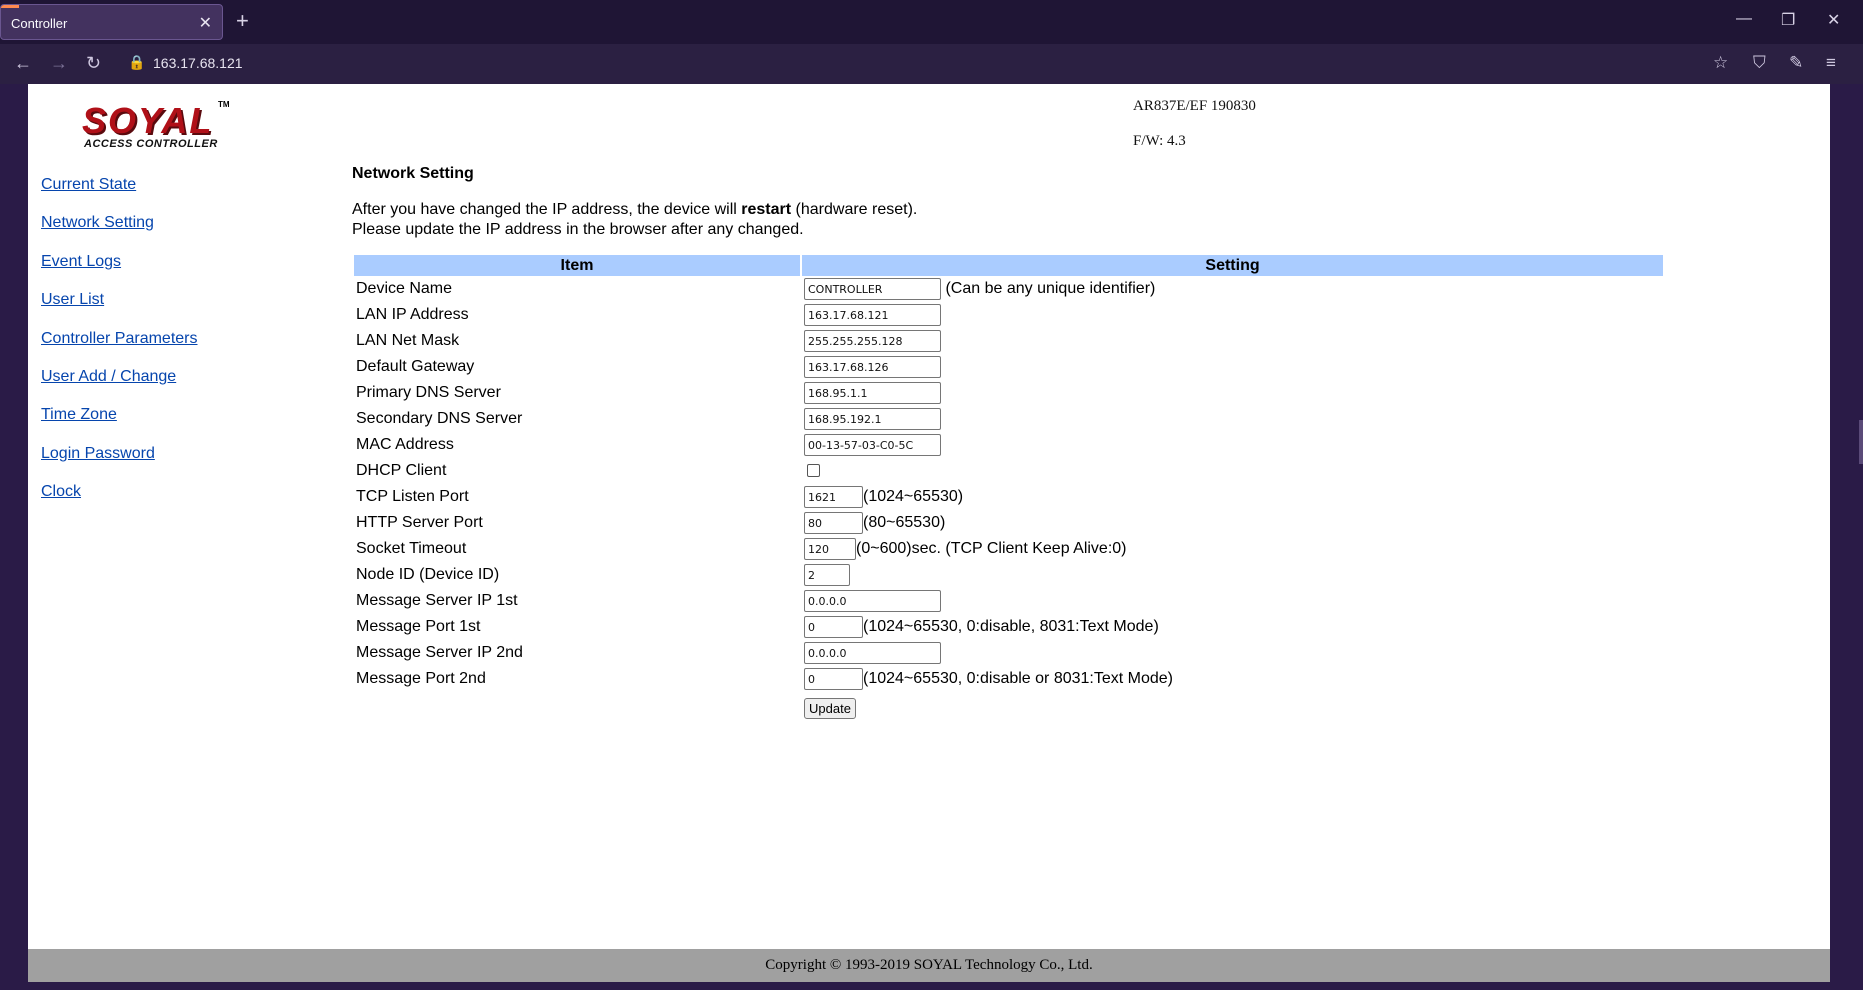 The height and width of the screenshot is (990, 1863). What do you see at coordinates (1232, 265) in the screenshot?
I see `column-header-setting: Setting` at bounding box center [1232, 265].